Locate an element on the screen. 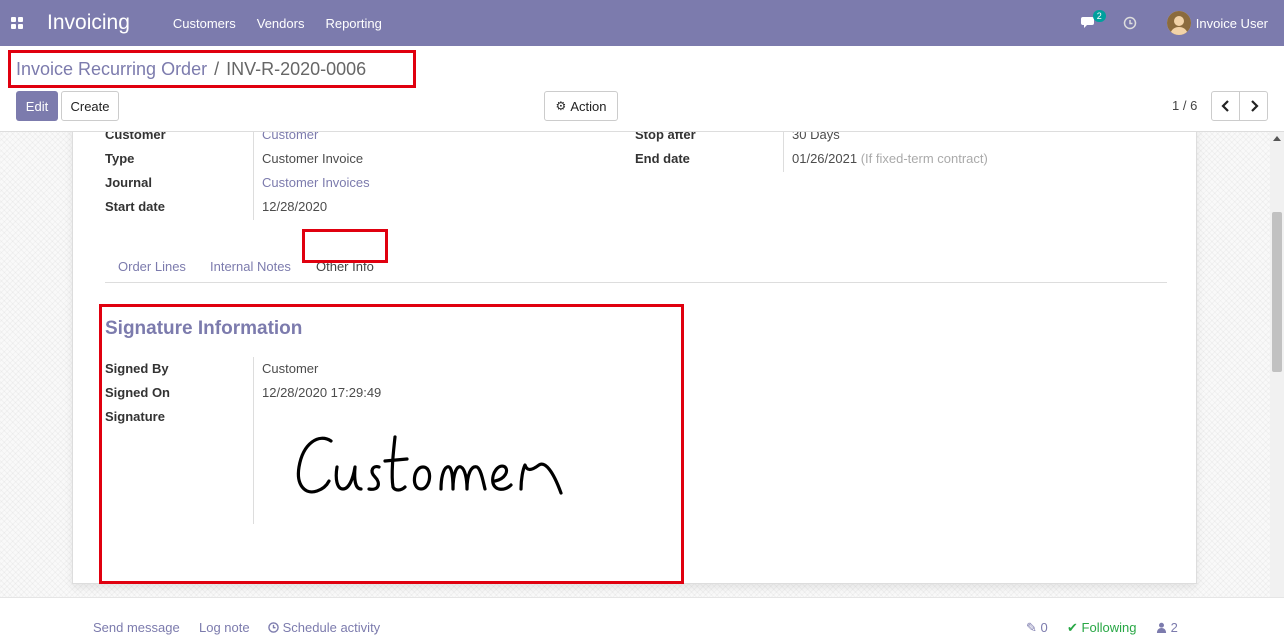 This screenshot has width=1284, height=638. customer-value: Customer is located at coordinates (290, 137).